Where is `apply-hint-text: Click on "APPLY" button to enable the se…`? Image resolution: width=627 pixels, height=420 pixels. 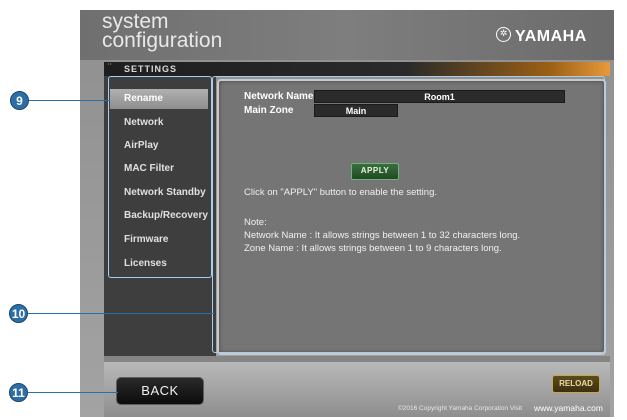 apply-hint-text: Click on "APPLY" button to enable the se… is located at coordinates (340, 192).